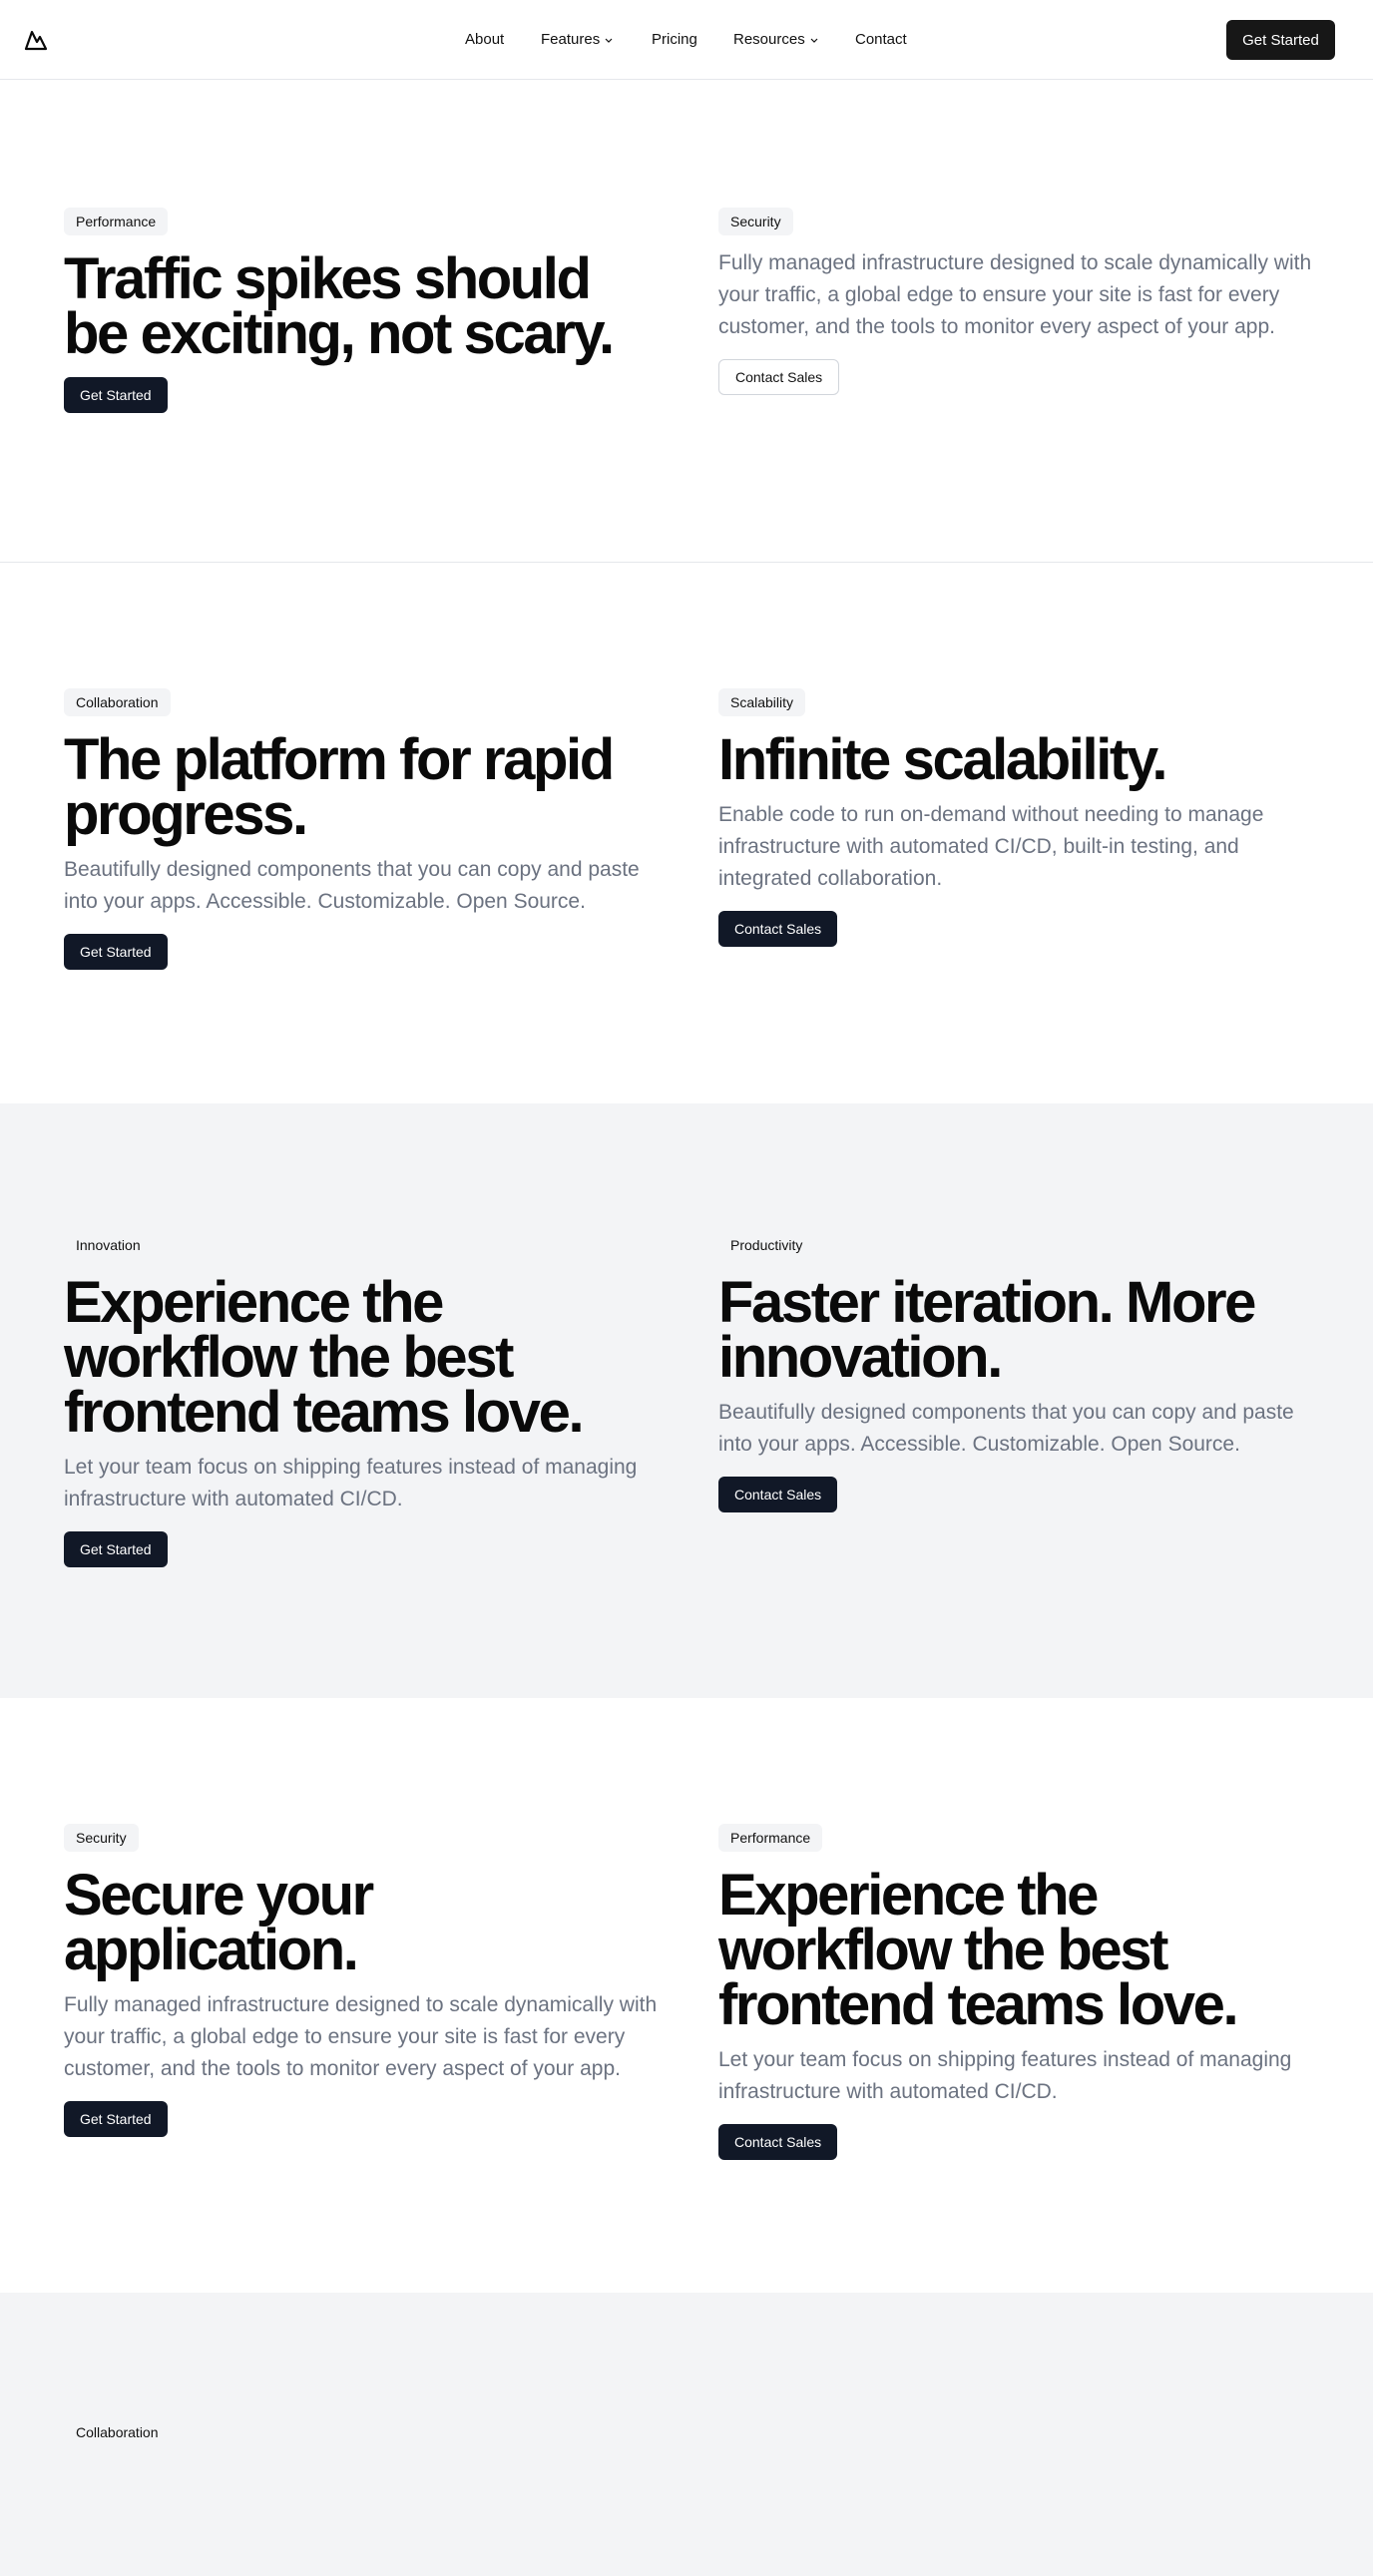 This screenshot has height=2576, width=1373. I want to click on main-nav: About Features Pricing Resources Contact, so click(686, 40).